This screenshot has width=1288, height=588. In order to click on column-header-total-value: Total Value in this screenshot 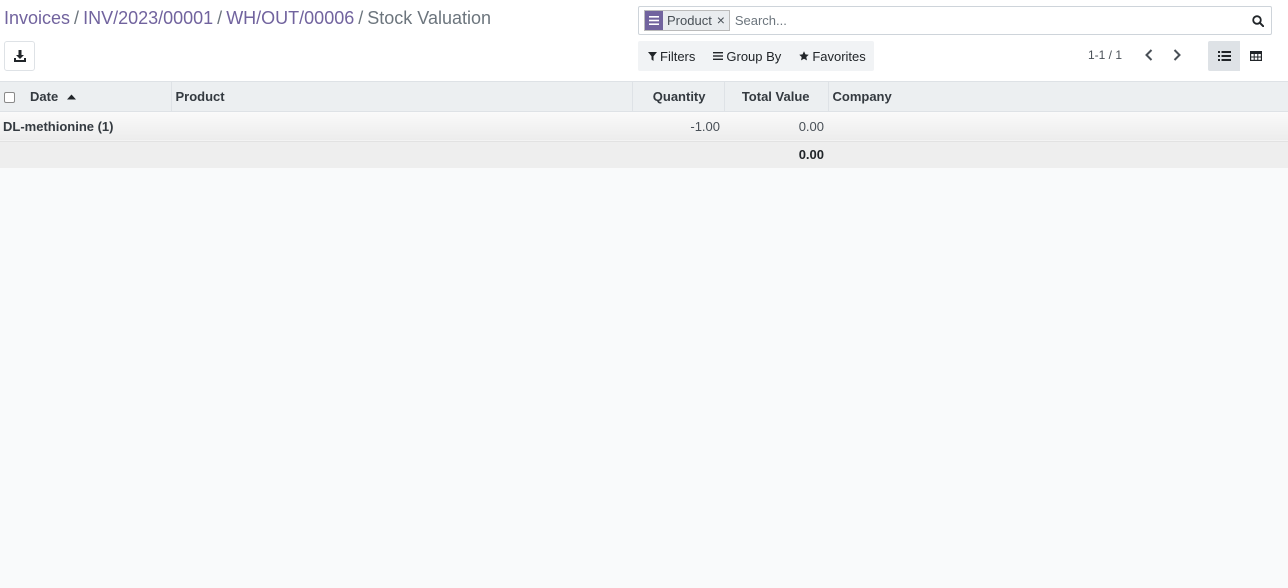, I will do `click(776, 97)`.